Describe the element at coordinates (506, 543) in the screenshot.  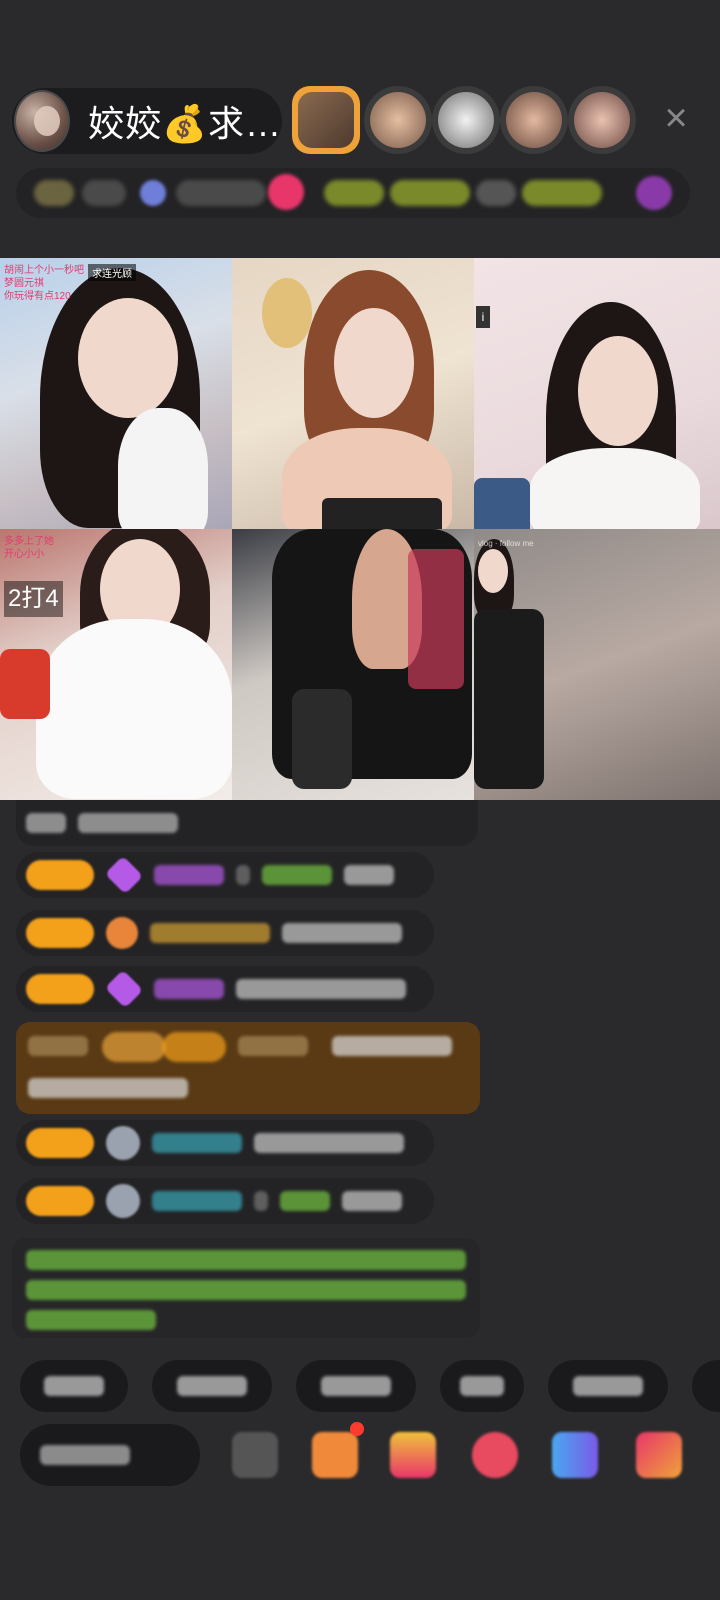
I see `guest-caption: vlog · follow me` at that location.